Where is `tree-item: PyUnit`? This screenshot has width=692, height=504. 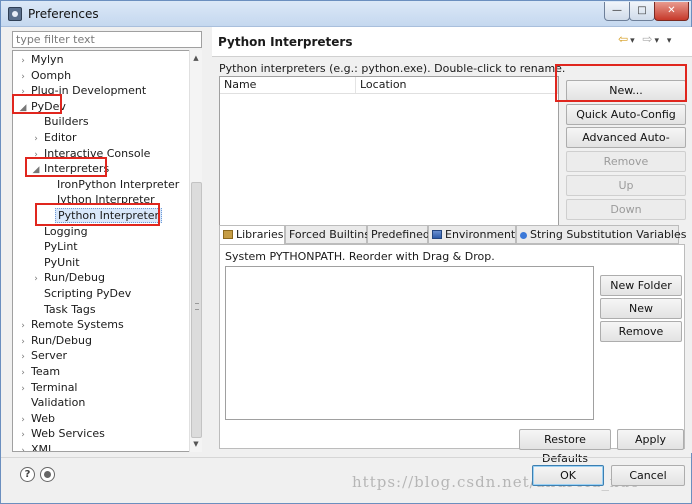 tree-item: PyUnit is located at coordinates (56, 262).